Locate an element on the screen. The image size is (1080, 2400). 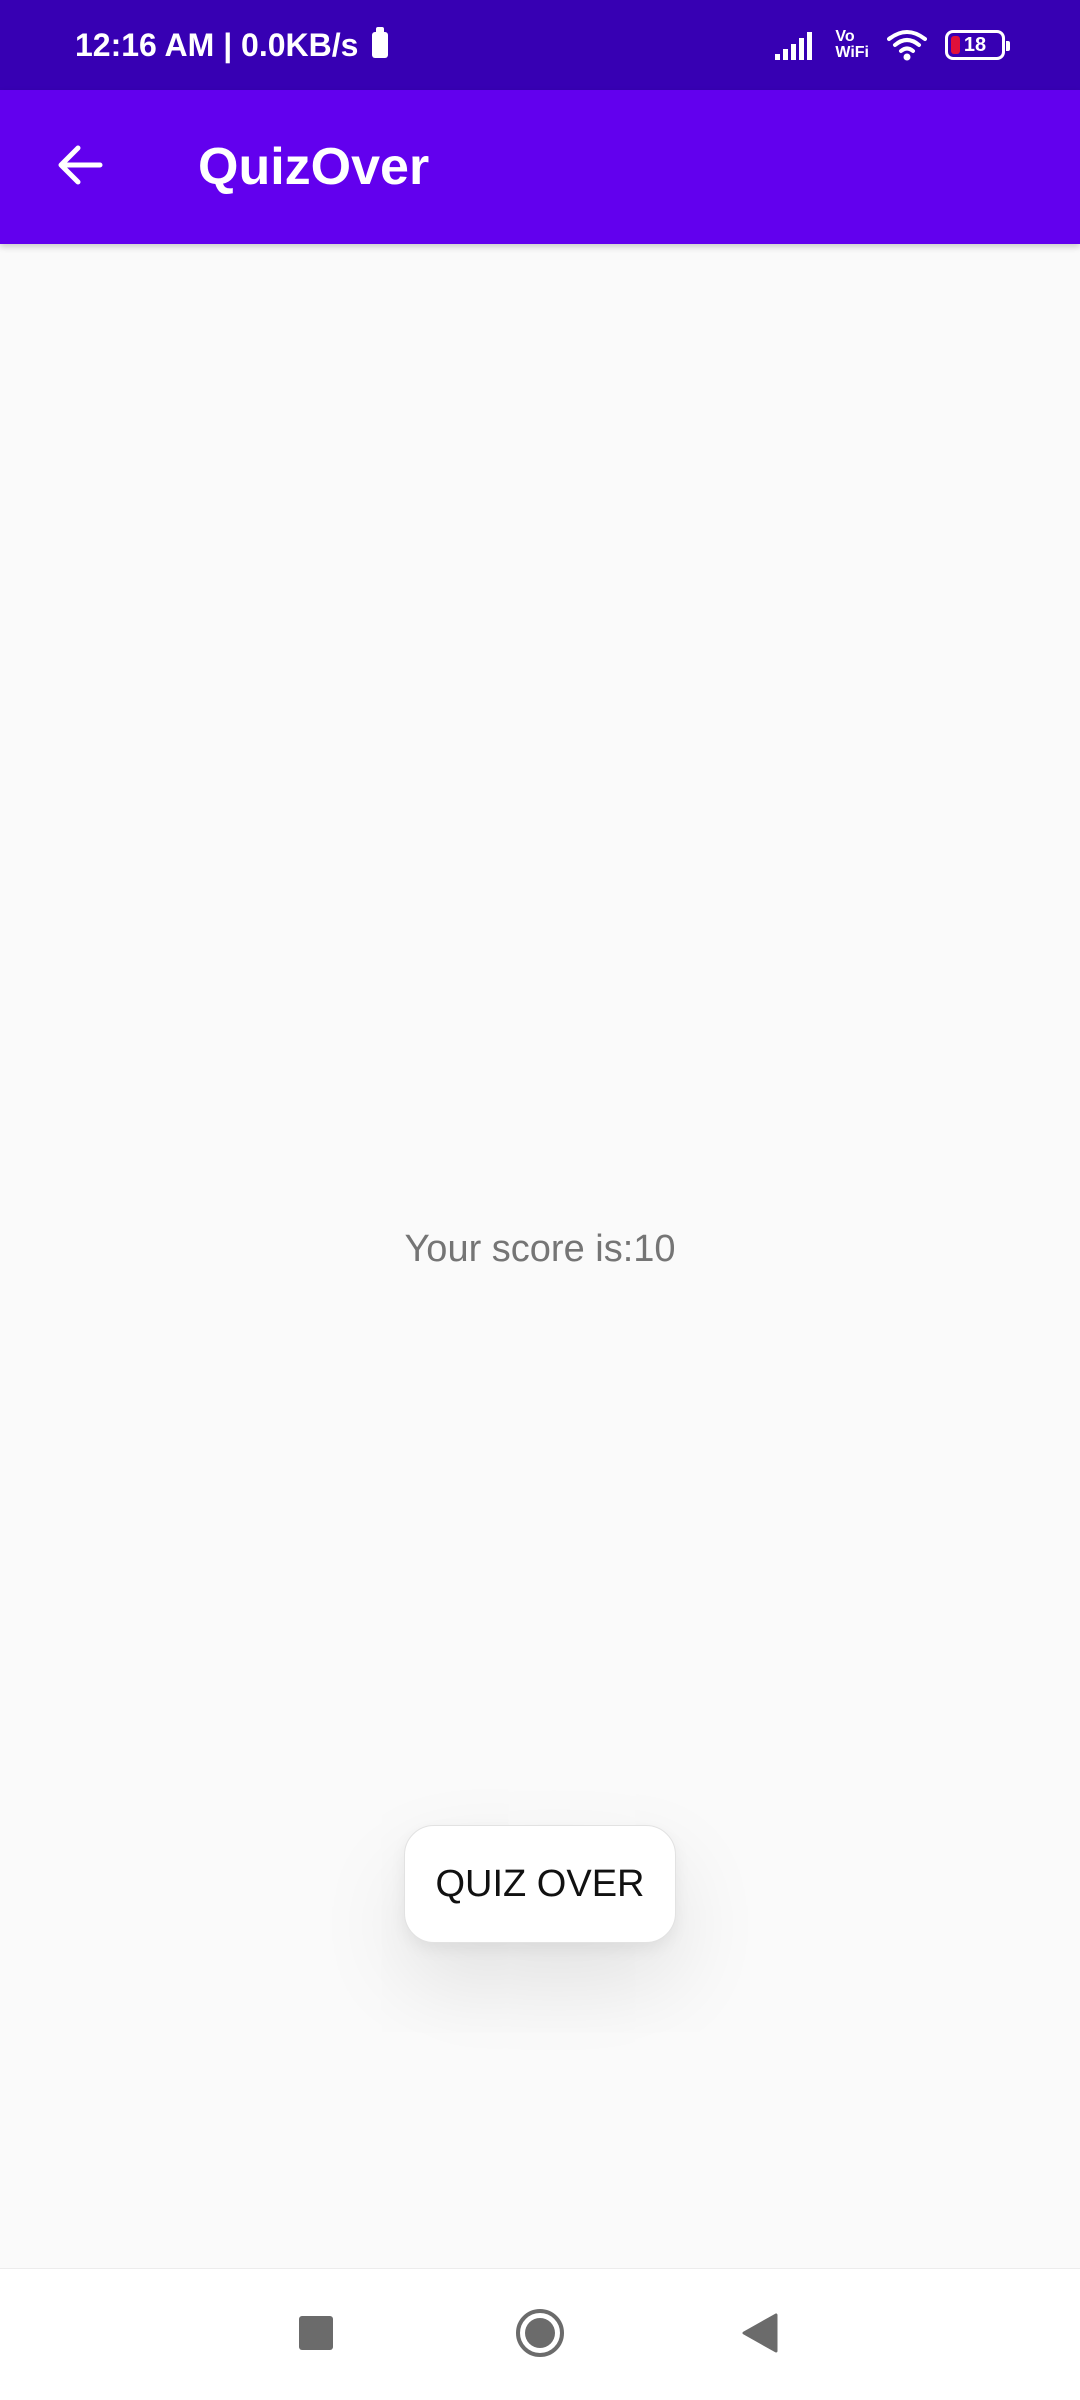
status-left: 12:16 AM | 0.0KB/s is located at coordinates (232, 45).